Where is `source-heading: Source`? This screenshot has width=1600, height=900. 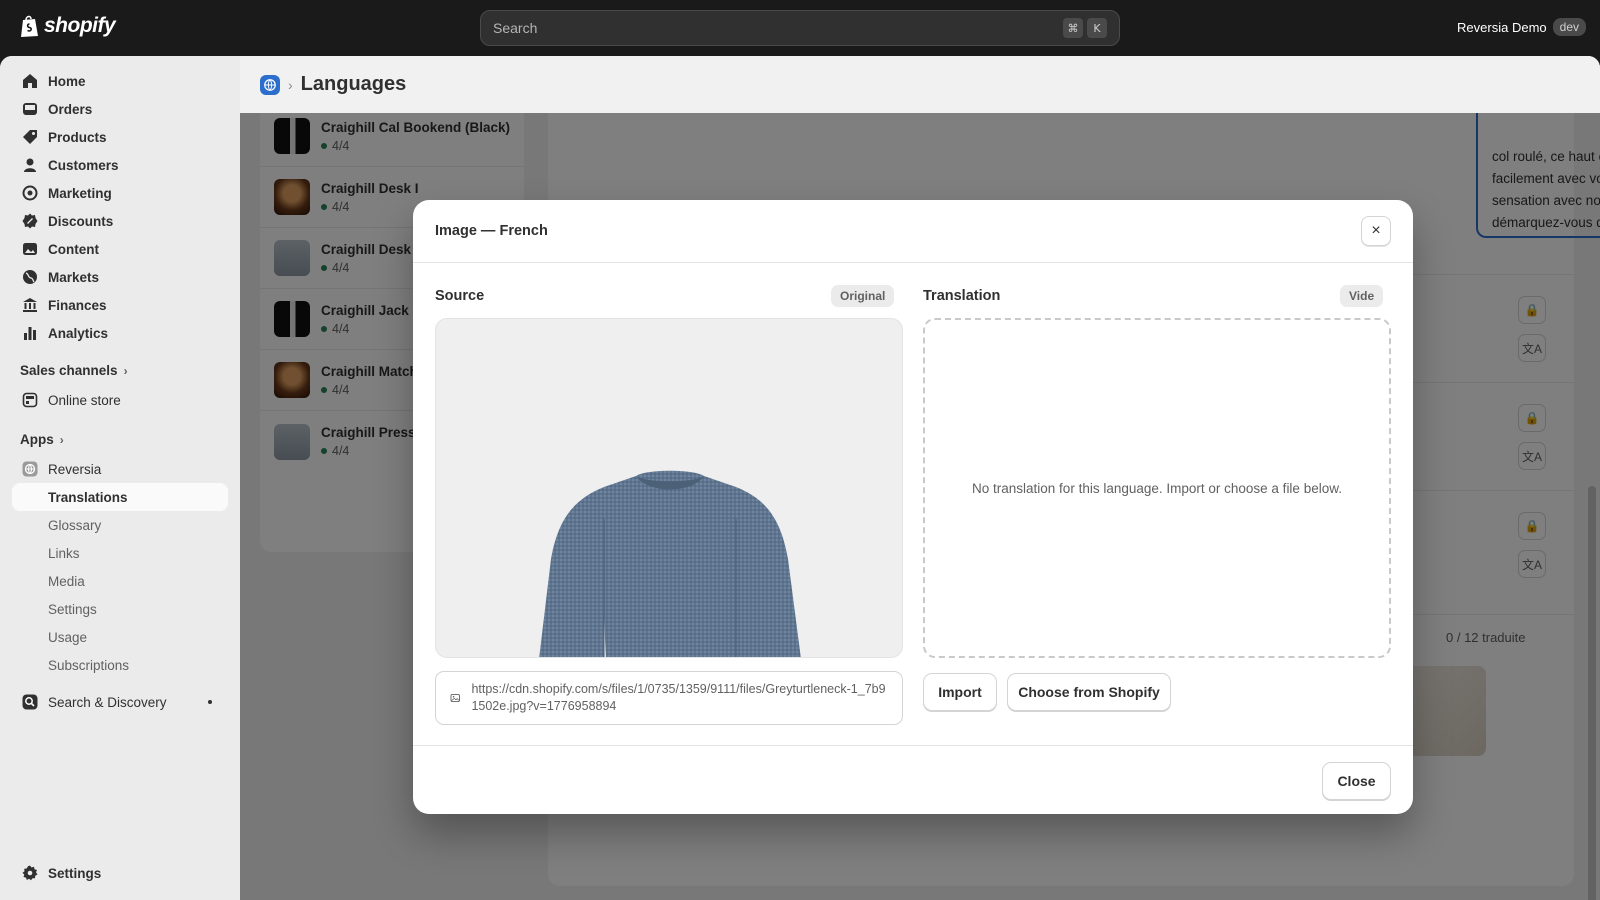
source-heading: Source is located at coordinates (460, 296).